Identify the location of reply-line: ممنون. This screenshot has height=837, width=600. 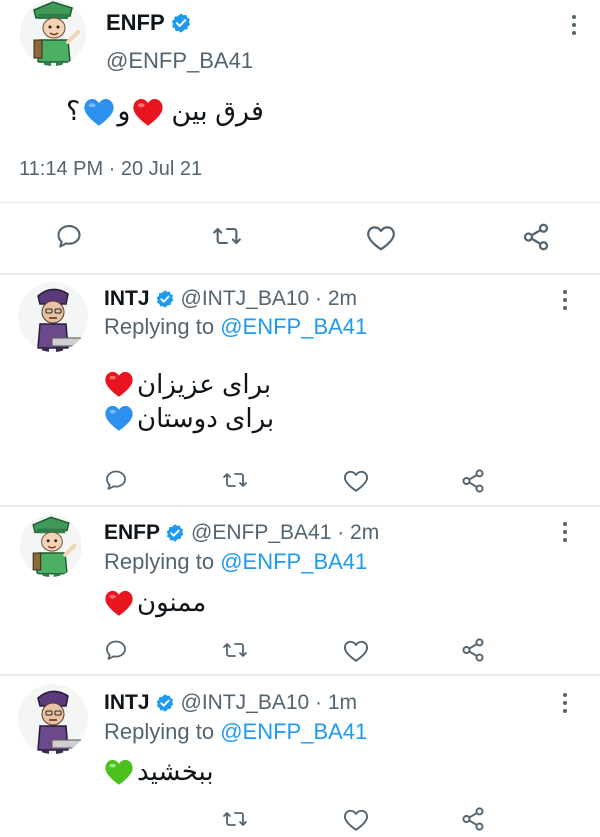
(172, 602).